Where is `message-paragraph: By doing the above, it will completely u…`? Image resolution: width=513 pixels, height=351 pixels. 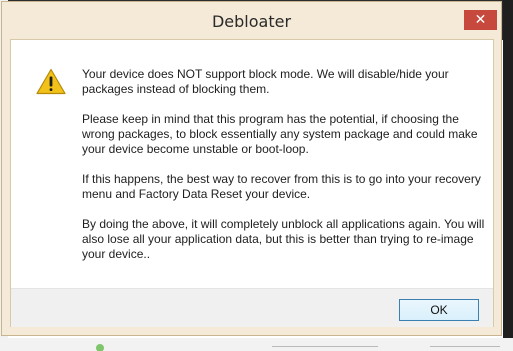 message-paragraph: By doing the above, it will completely u… is located at coordinates (283, 239).